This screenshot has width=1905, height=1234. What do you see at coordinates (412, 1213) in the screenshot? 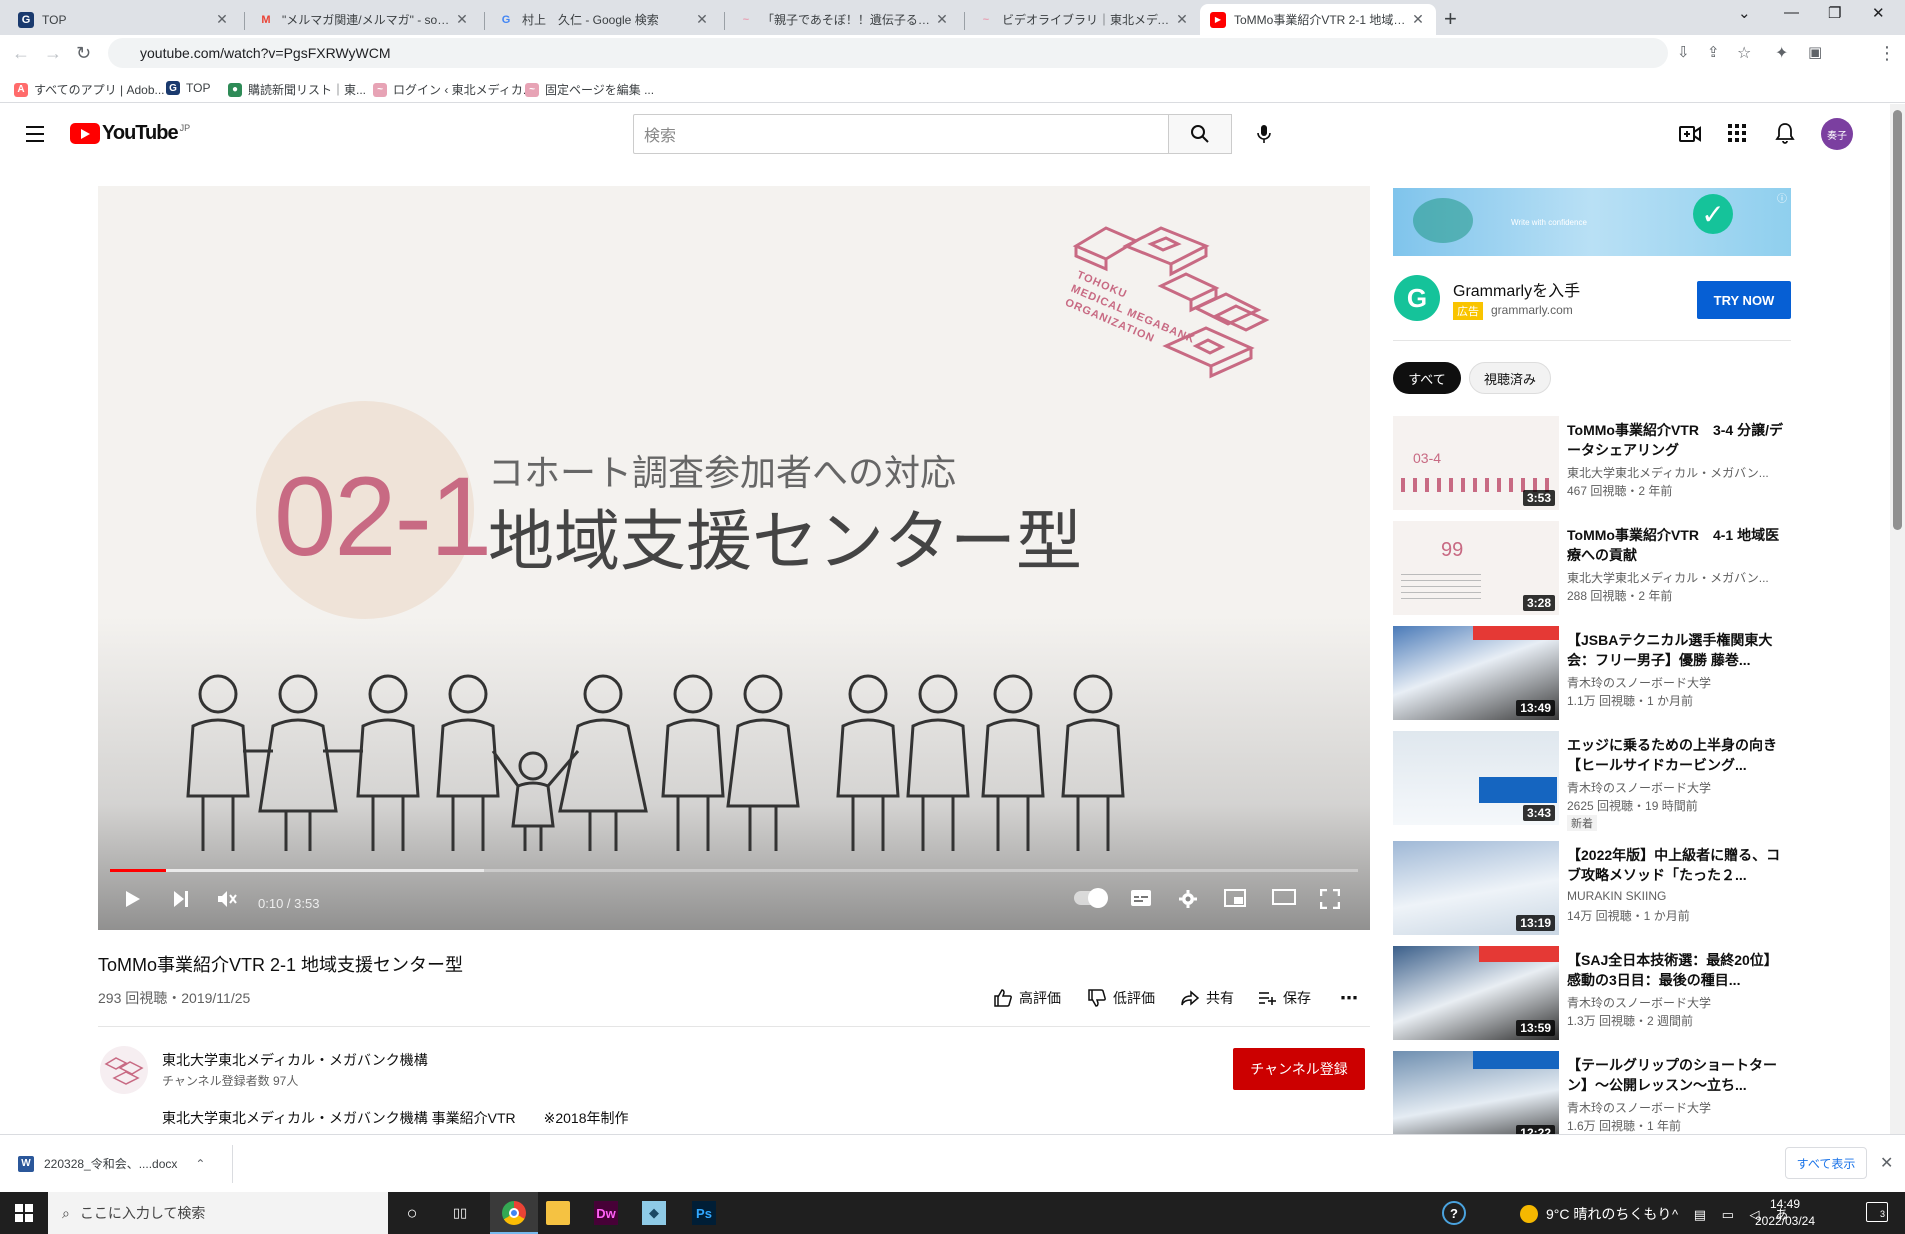
I see `cortana-icon: ○` at bounding box center [412, 1213].